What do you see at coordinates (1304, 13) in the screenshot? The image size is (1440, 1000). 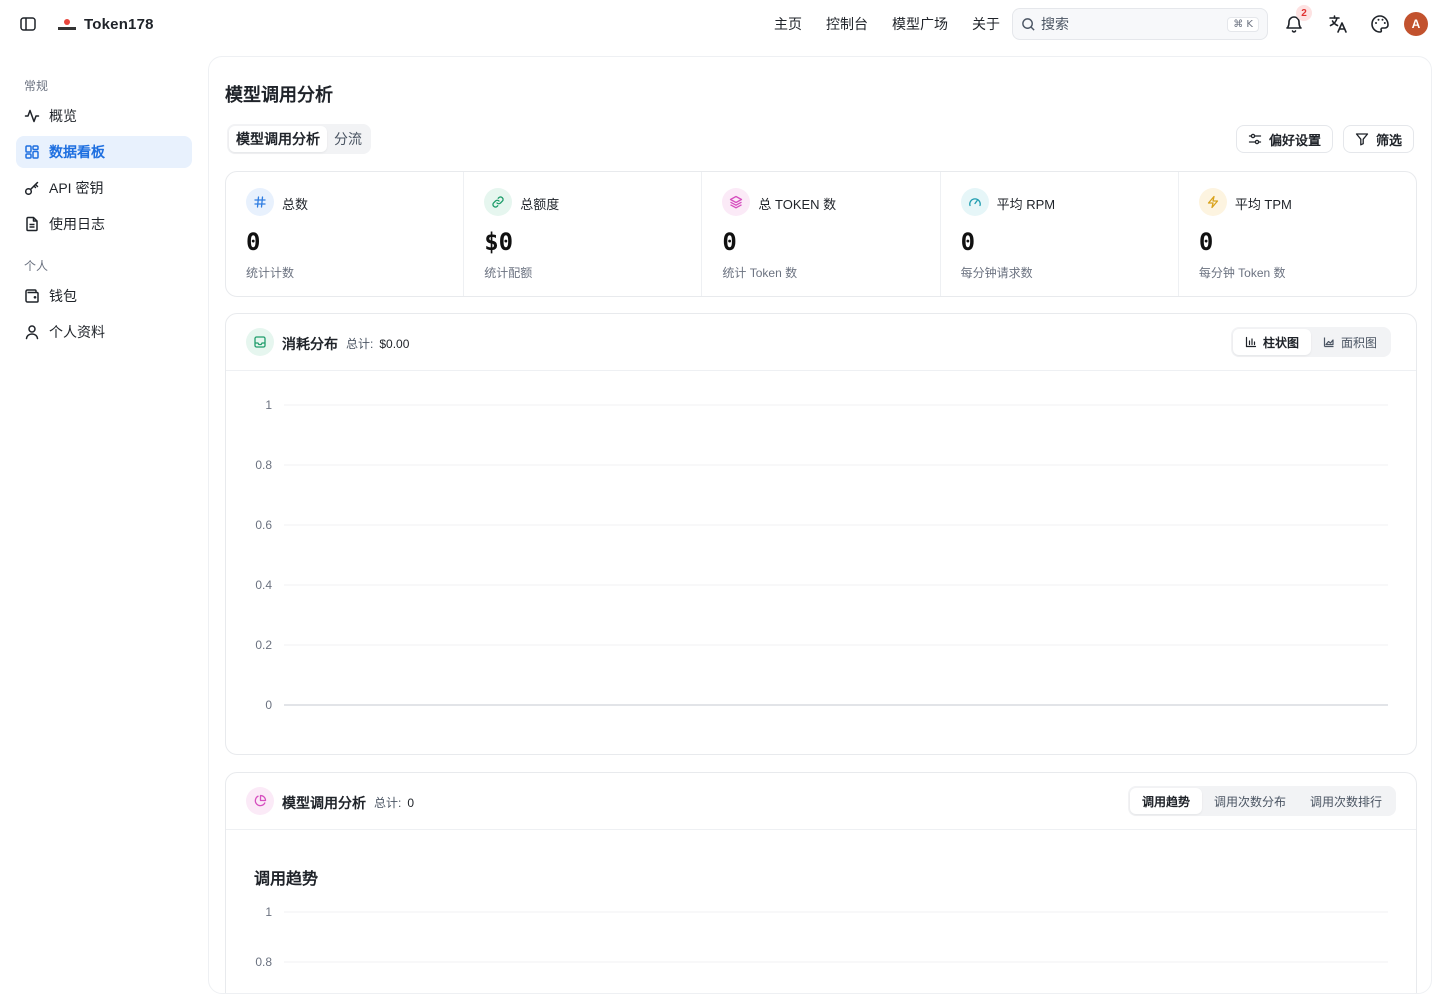 I see `notification-badge: 2` at bounding box center [1304, 13].